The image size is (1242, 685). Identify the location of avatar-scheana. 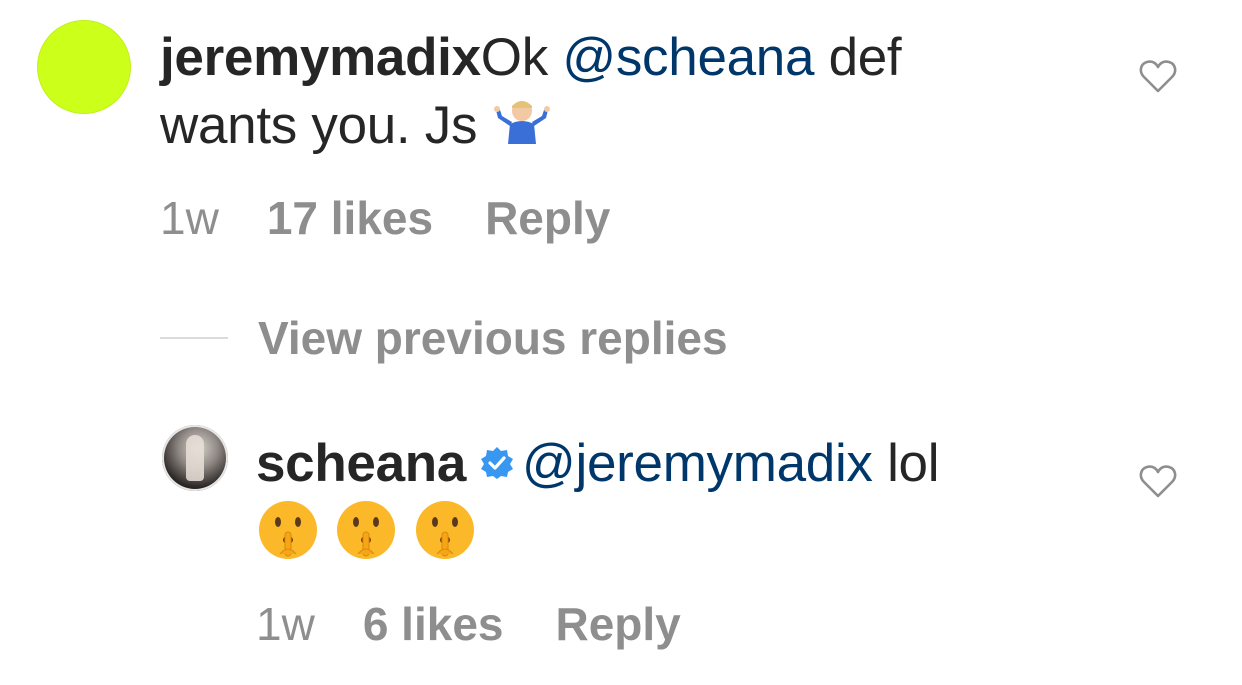
(195, 458).